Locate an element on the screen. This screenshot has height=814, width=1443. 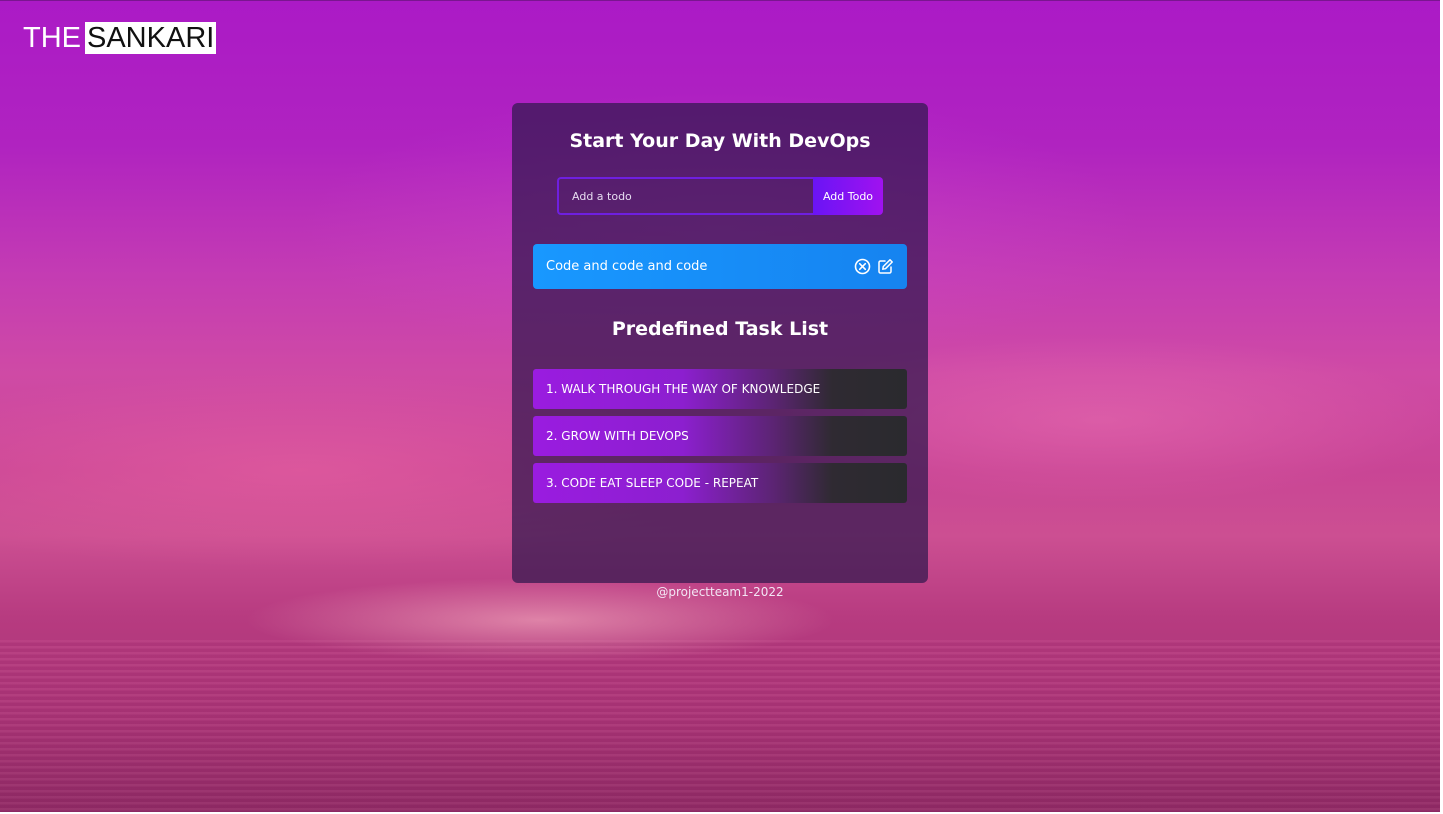
predefined-task-title: Predefined Task List is located at coordinates (720, 329).